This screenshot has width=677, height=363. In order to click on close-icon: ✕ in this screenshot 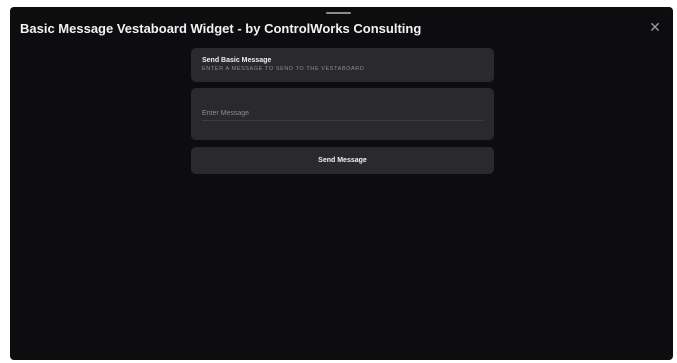, I will do `click(655, 27)`.